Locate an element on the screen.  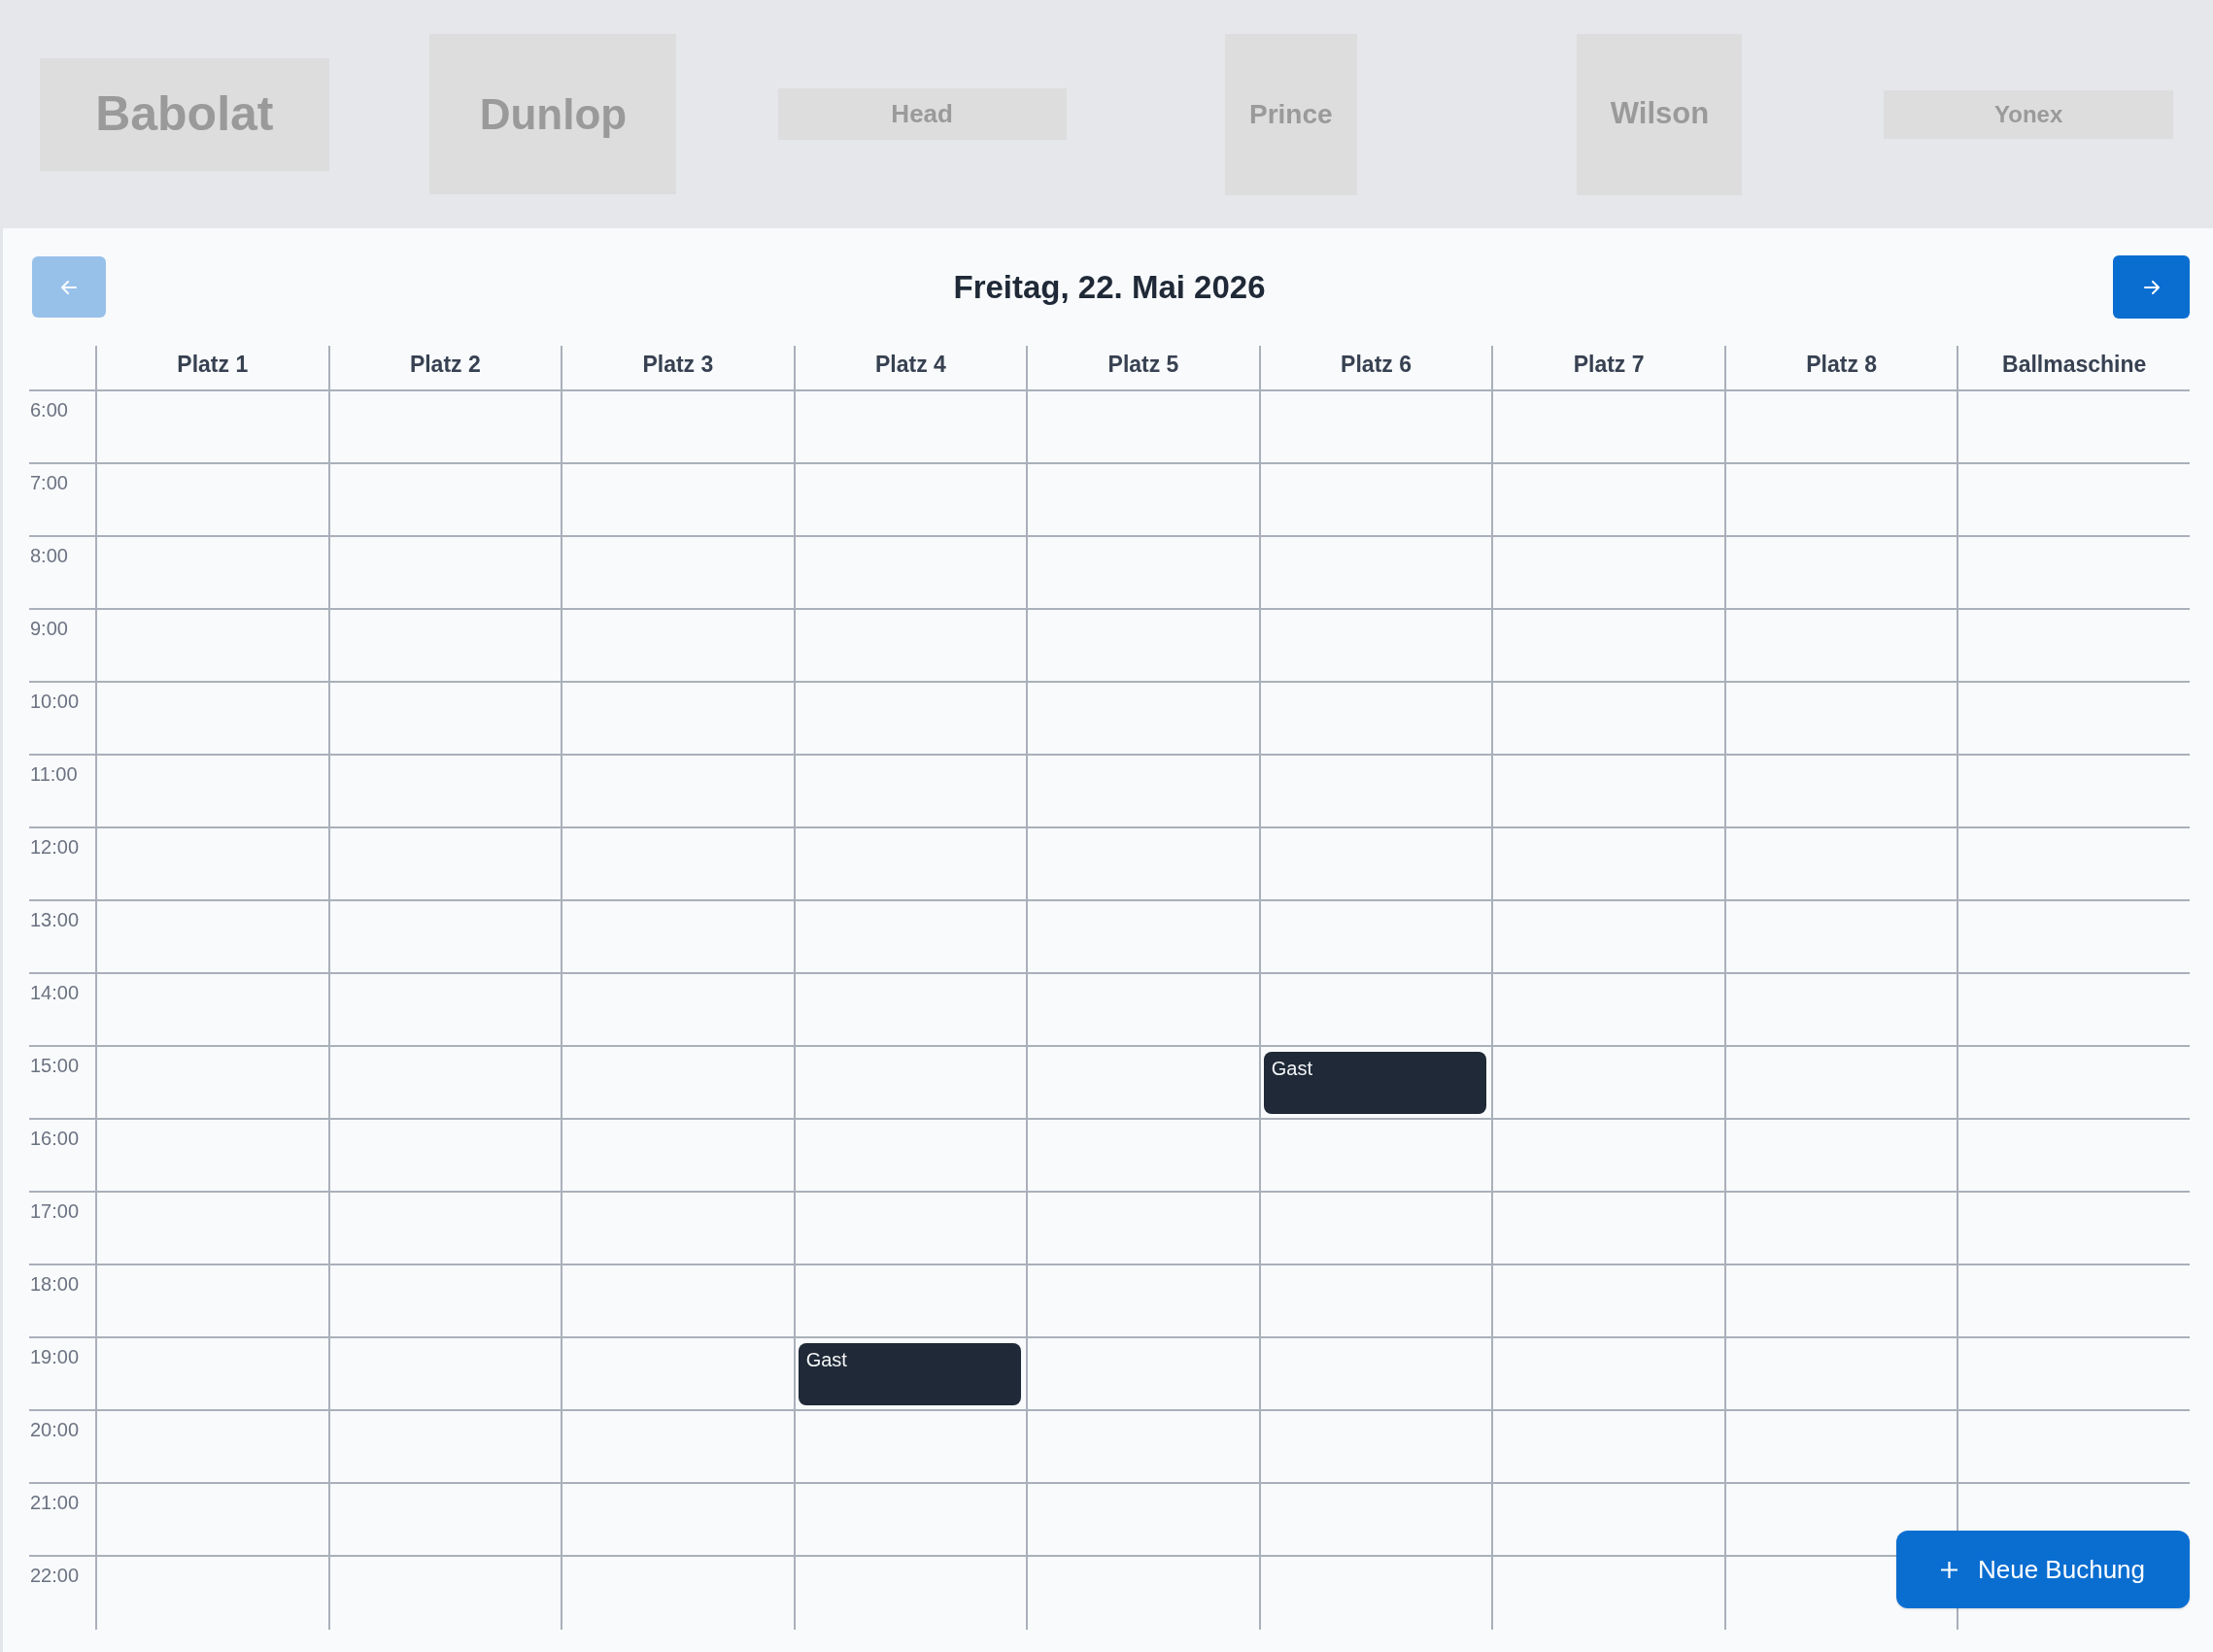
column-header: Platz 7 is located at coordinates (1608, 367).